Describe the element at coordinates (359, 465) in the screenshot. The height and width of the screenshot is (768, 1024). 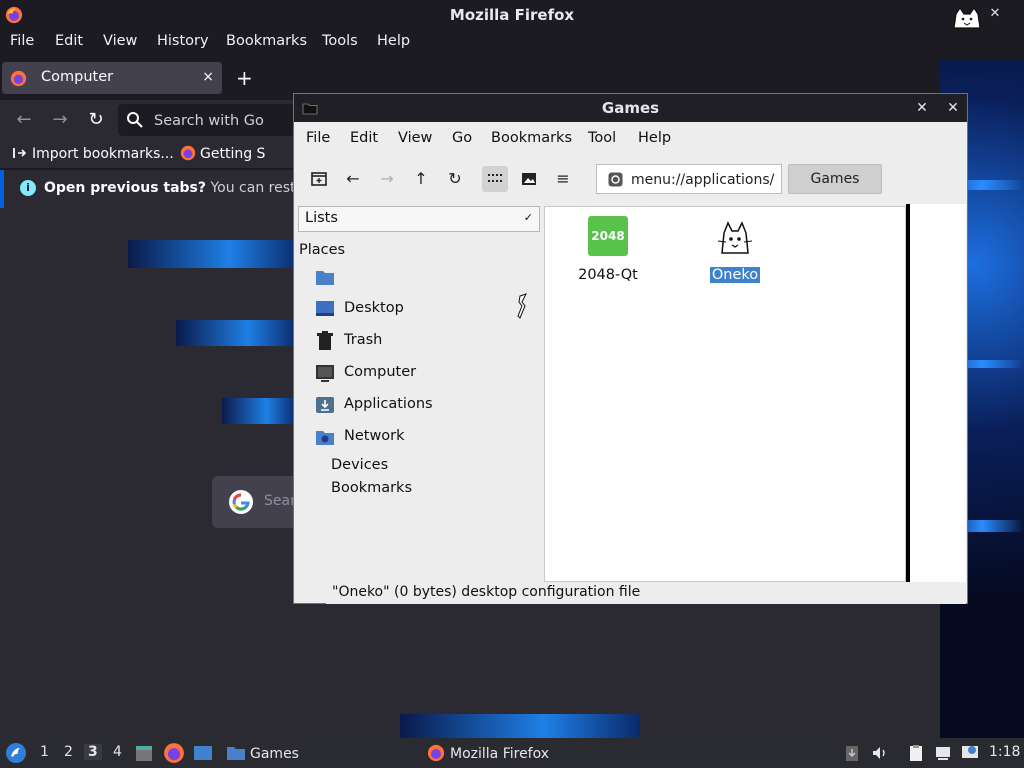
I see `devices-header: Devices` at that location.